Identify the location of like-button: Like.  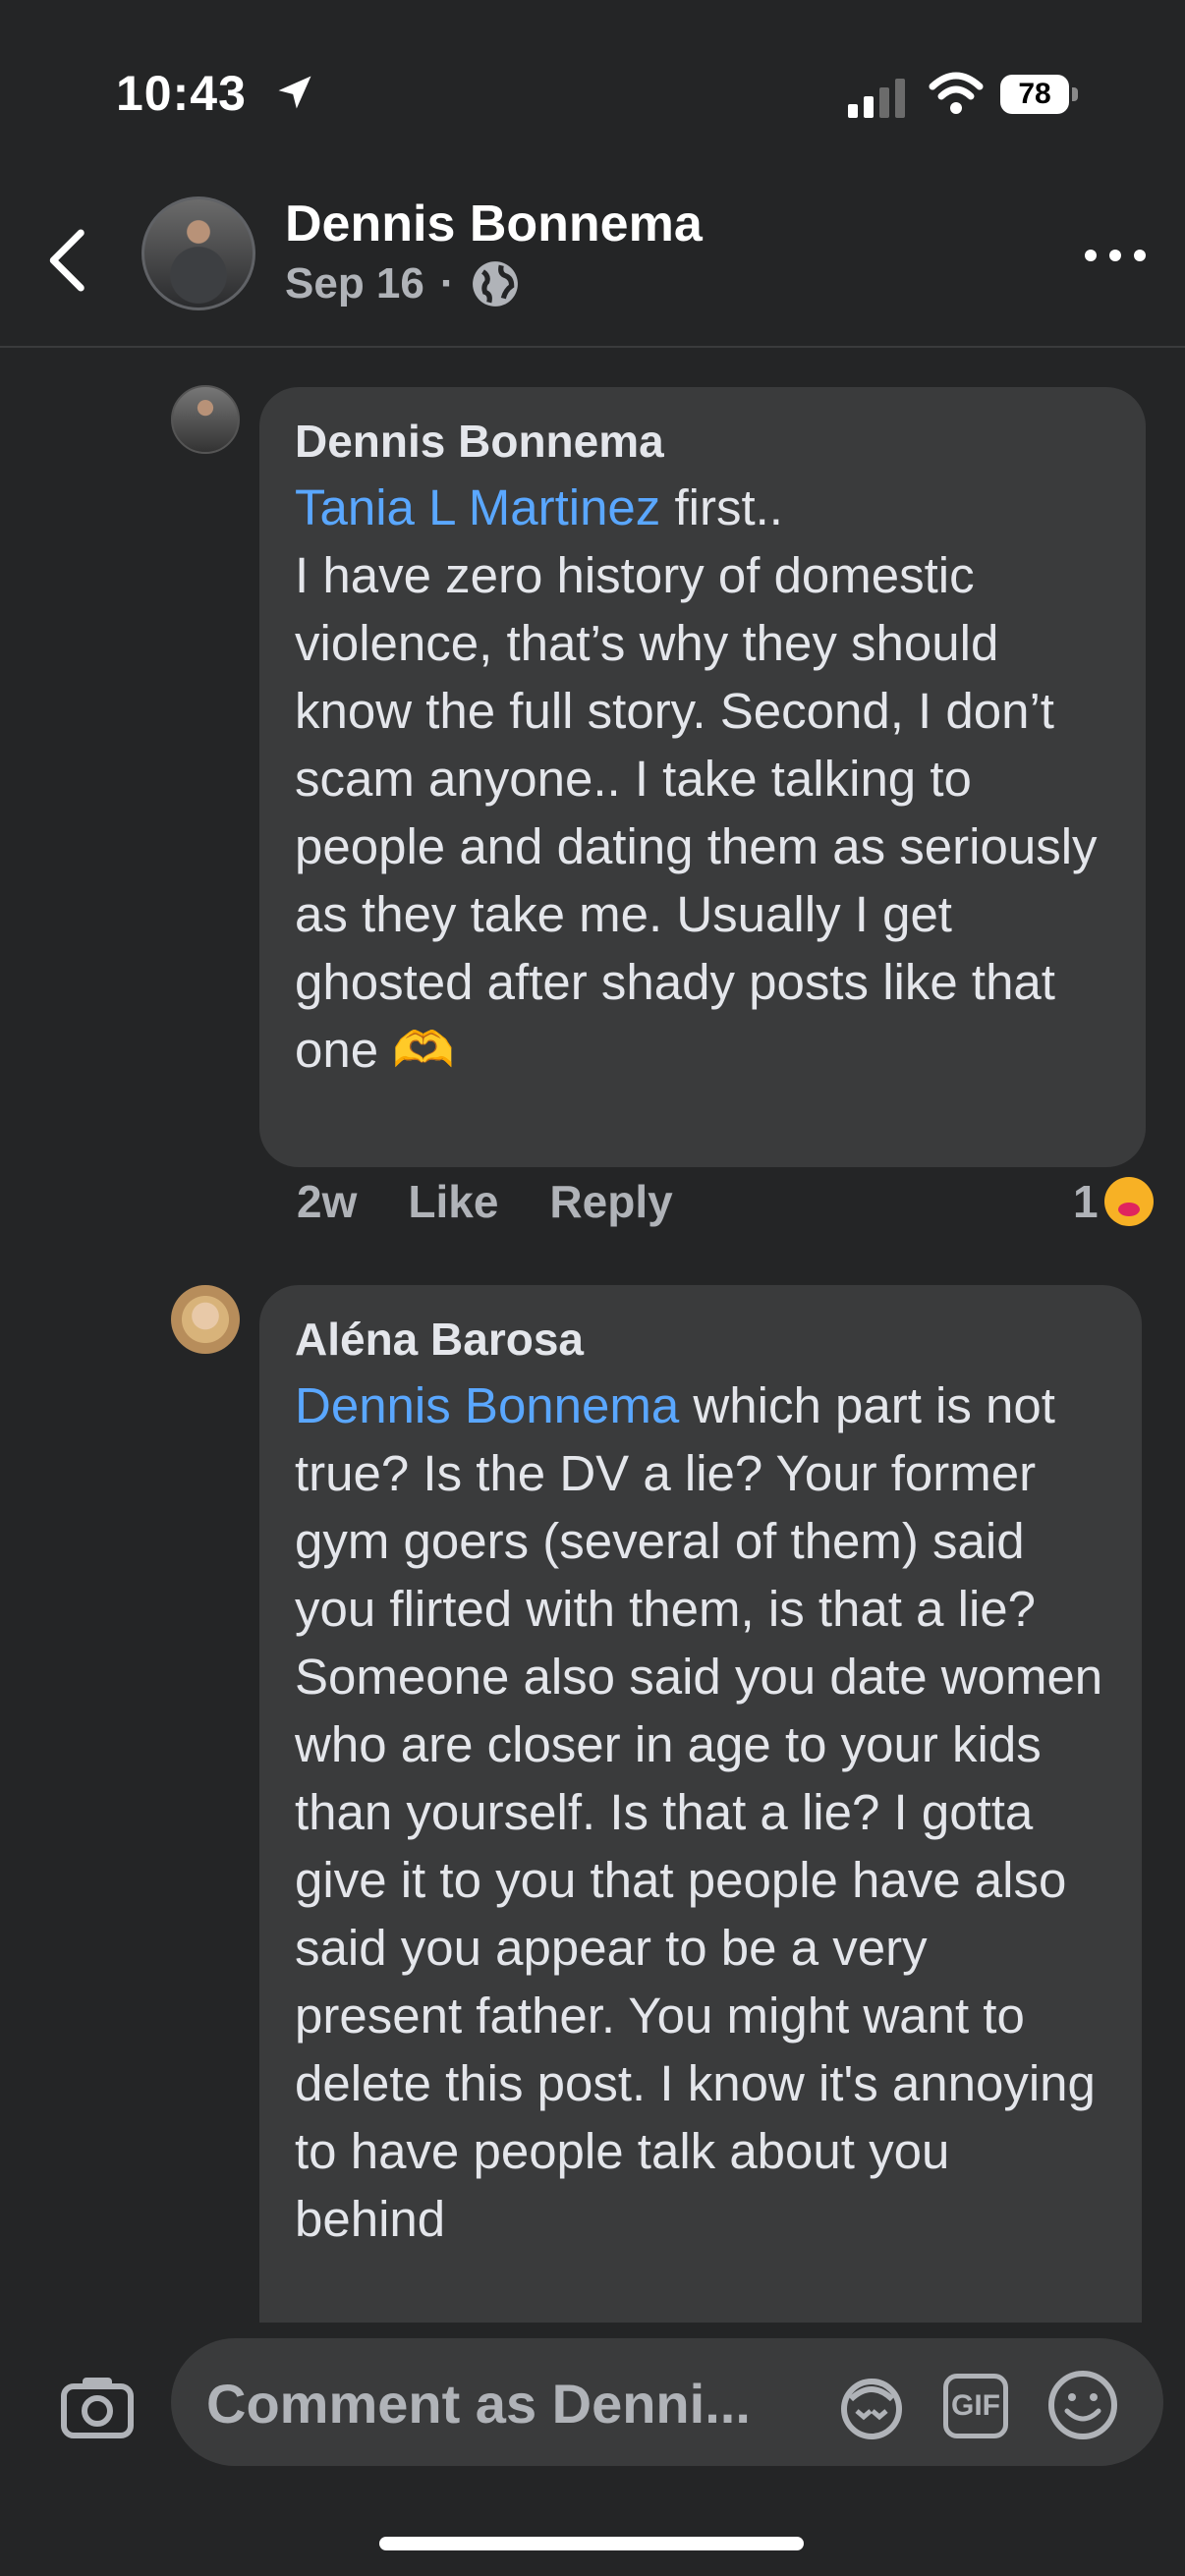
(453, 1201).